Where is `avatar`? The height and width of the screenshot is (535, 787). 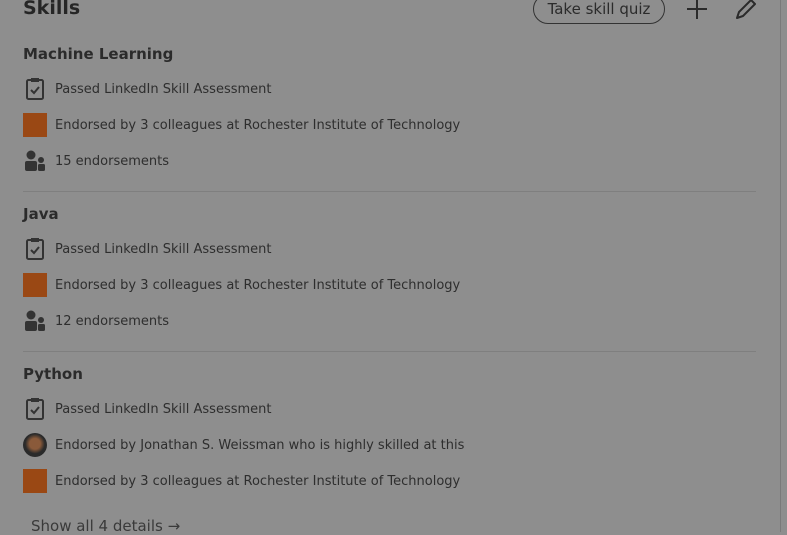
avatar is located at coordinates (35, 445).